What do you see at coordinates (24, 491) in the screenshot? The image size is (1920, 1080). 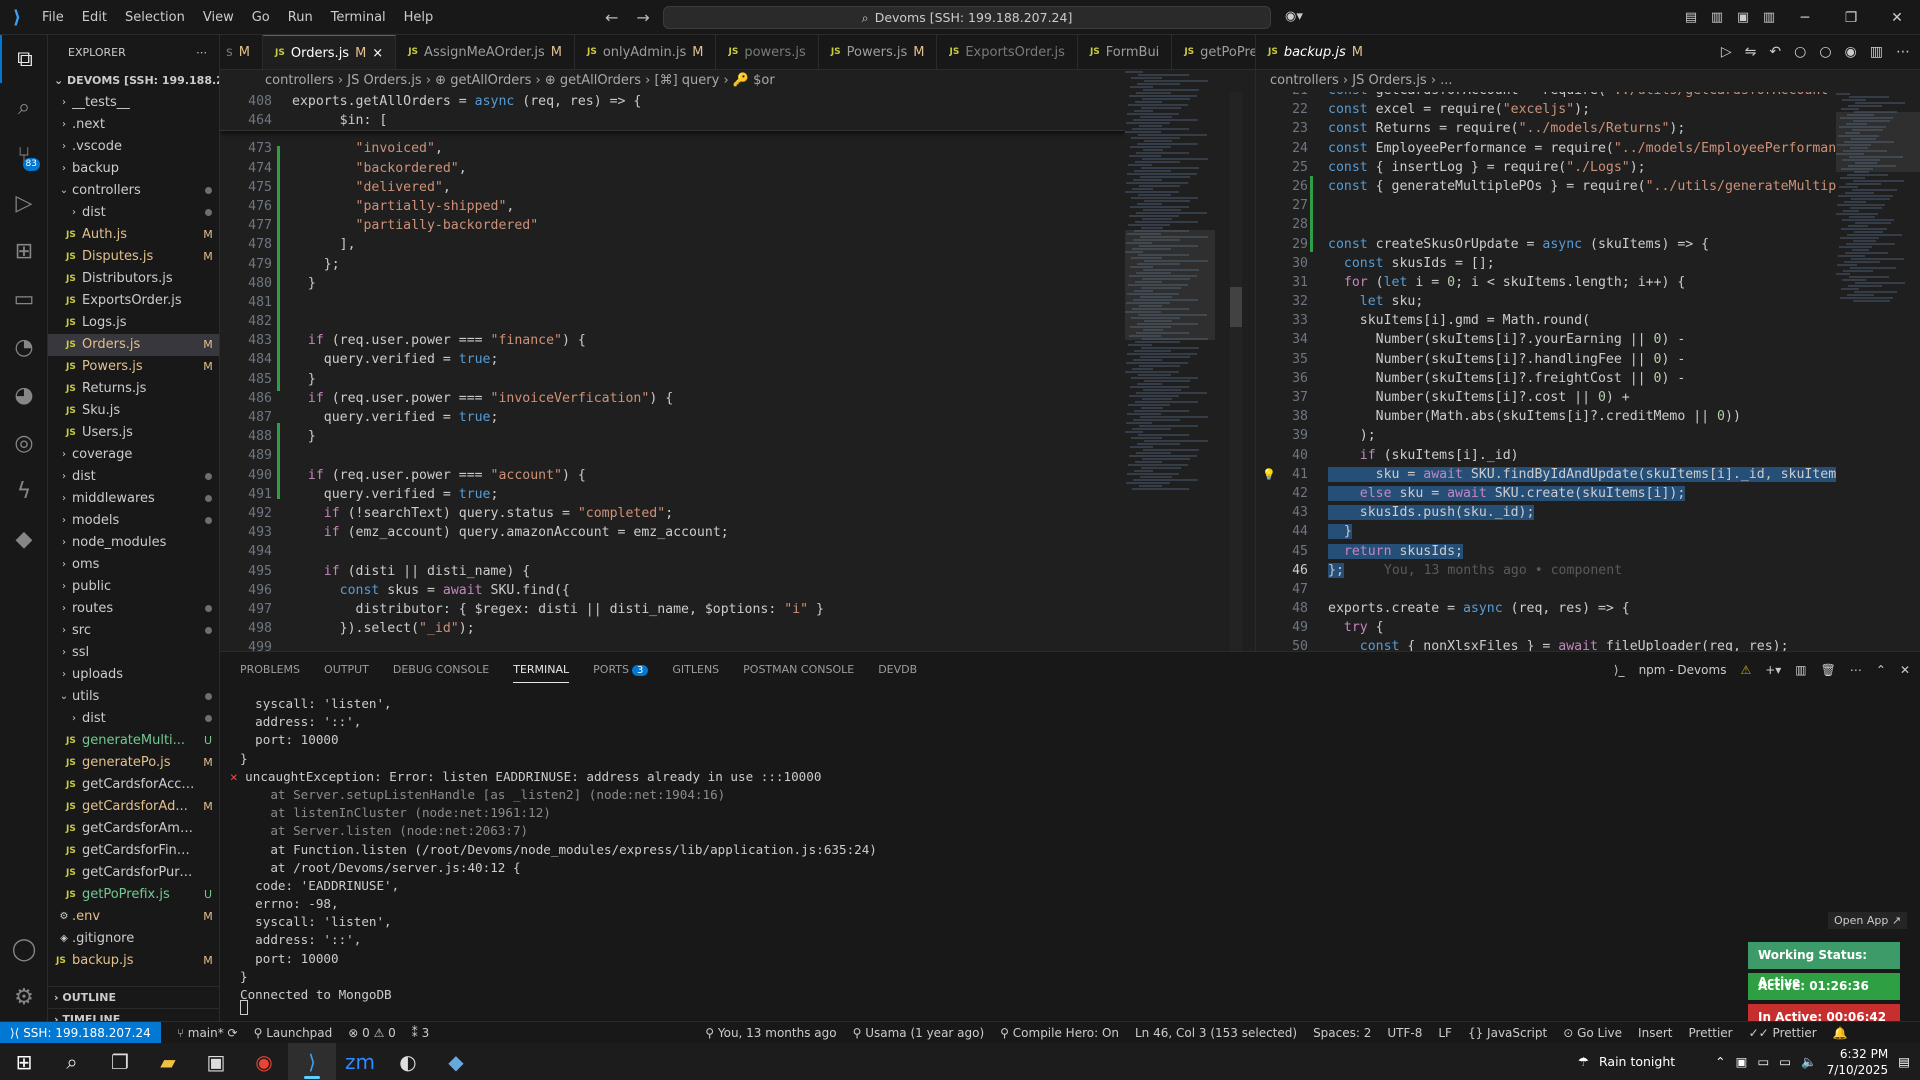 I see `lightning-icon: ϟ` at bounding box center [24, 491].